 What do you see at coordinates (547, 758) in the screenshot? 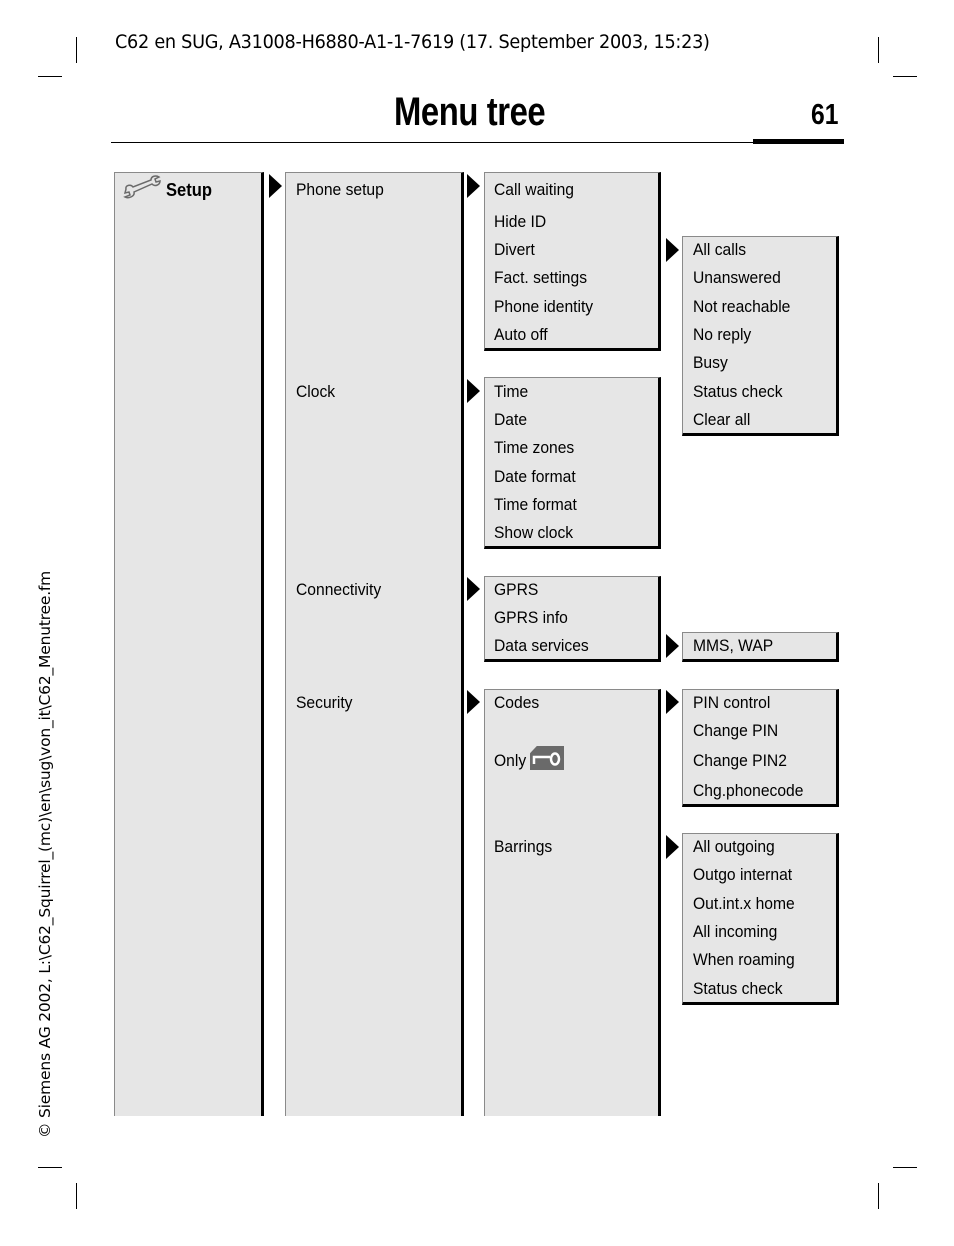
I see `key-icon` at bounding box center [547, 758].